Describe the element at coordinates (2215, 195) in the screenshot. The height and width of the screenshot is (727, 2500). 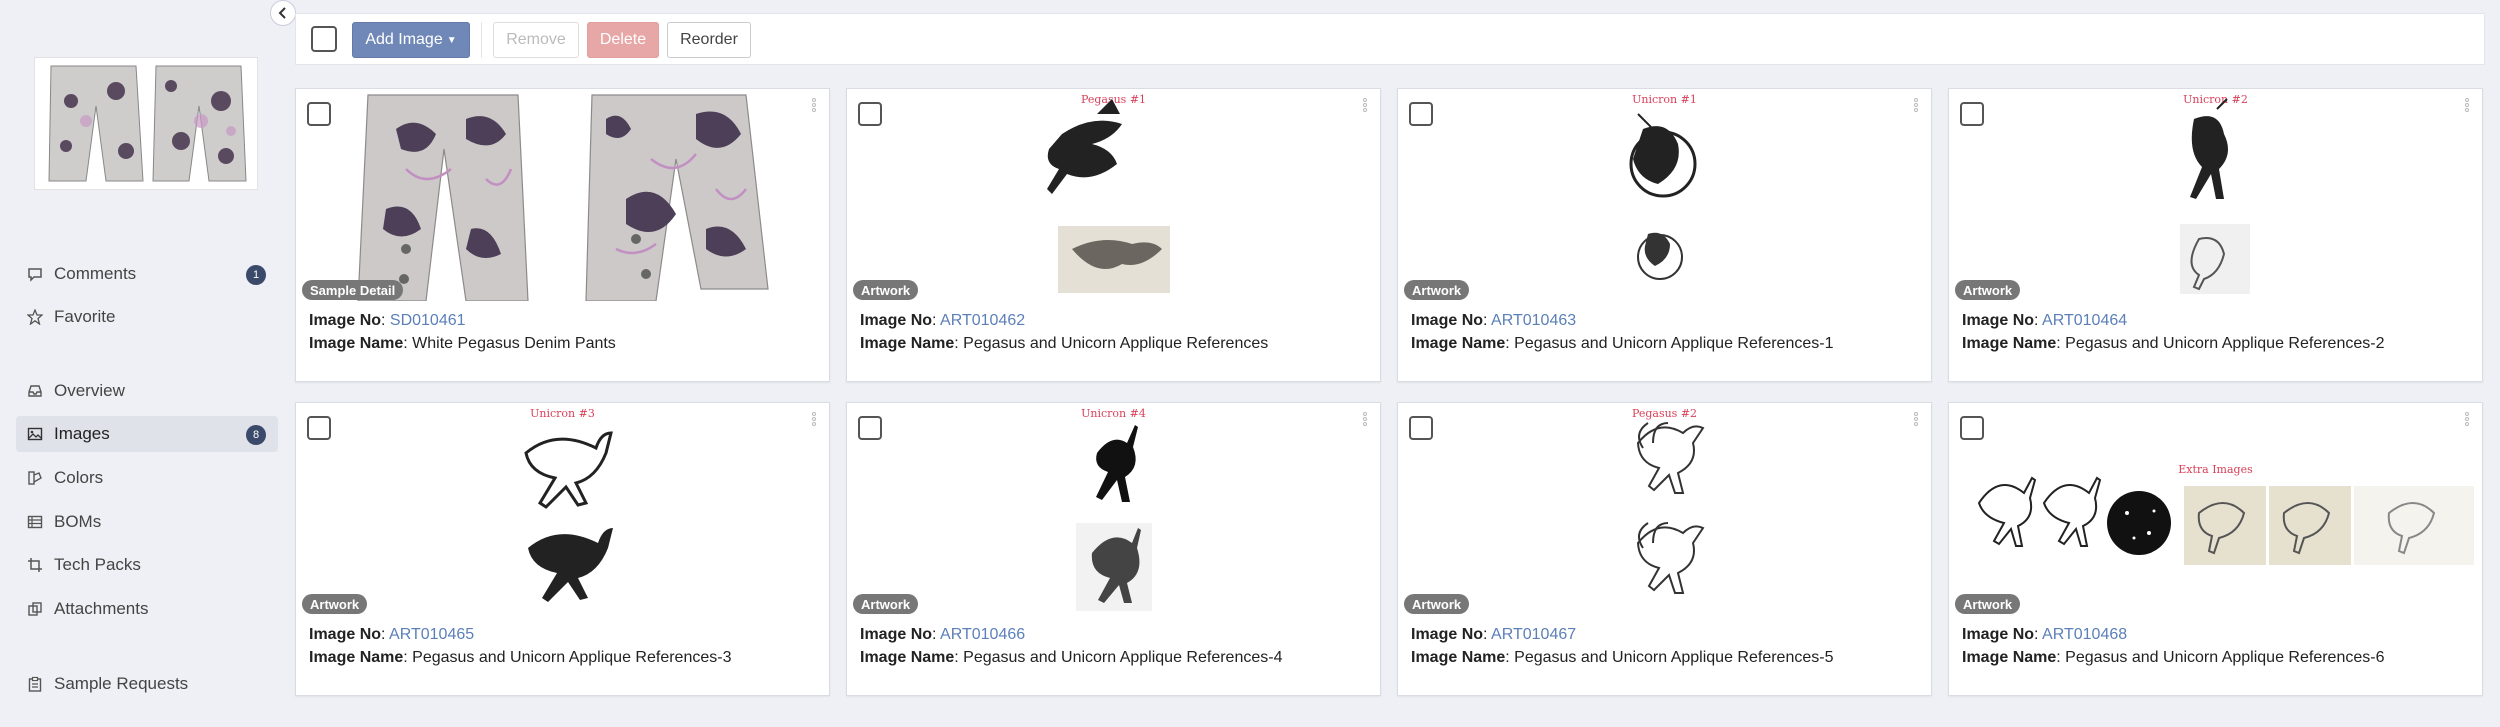
I see `card-image: Unicron #2` at that location.